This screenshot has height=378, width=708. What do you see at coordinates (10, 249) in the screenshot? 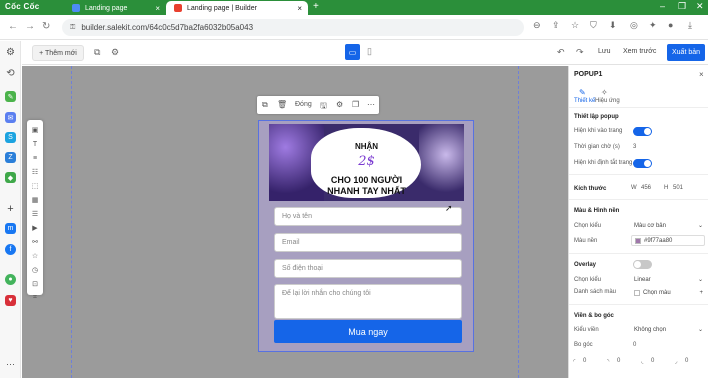
I see `facebook-icon: f` at bounding box center [10, 249].